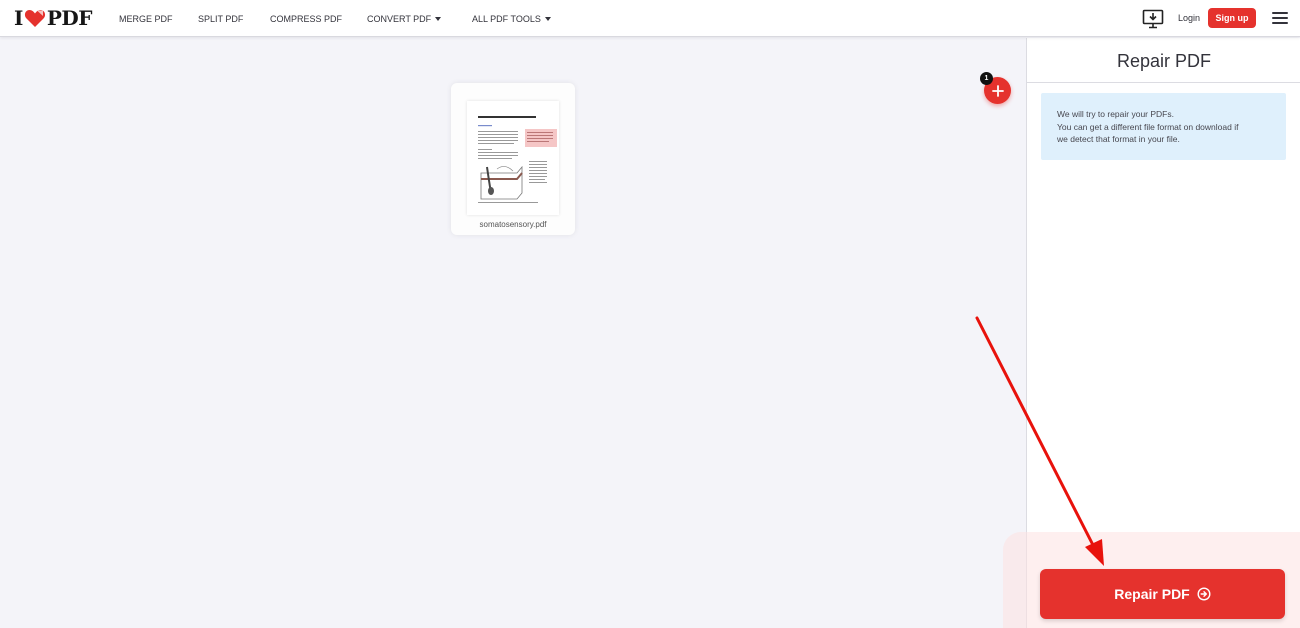 Image resolution: width=1300 pixels, height=628 pixels. What do you see at coordinates (1164, 61) in the screenshot?
I see `sidebar-title: Repair PDF` at bounding box center [1164, 61].